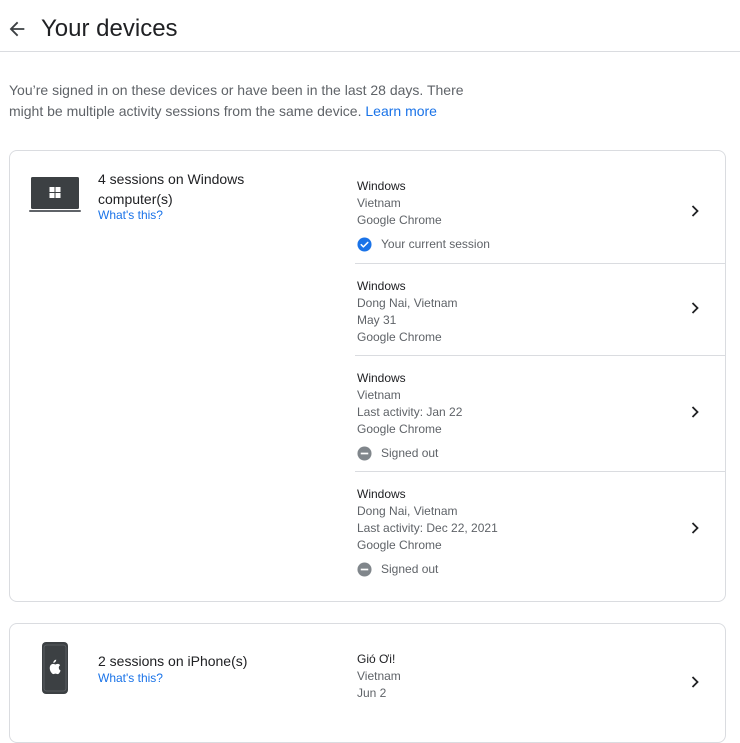  Describe the element at coordinates (376, 659) in the screenshot. I see `session-os: Gió Ơi!` at that location.